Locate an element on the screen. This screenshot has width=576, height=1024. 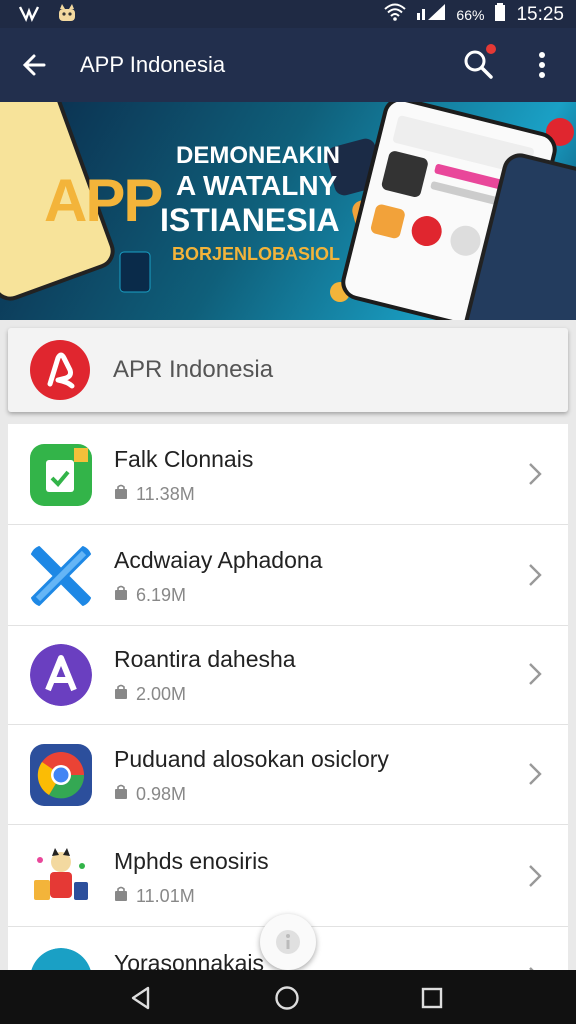
app-meta: 6.19M is located at coordinates (150, 595).